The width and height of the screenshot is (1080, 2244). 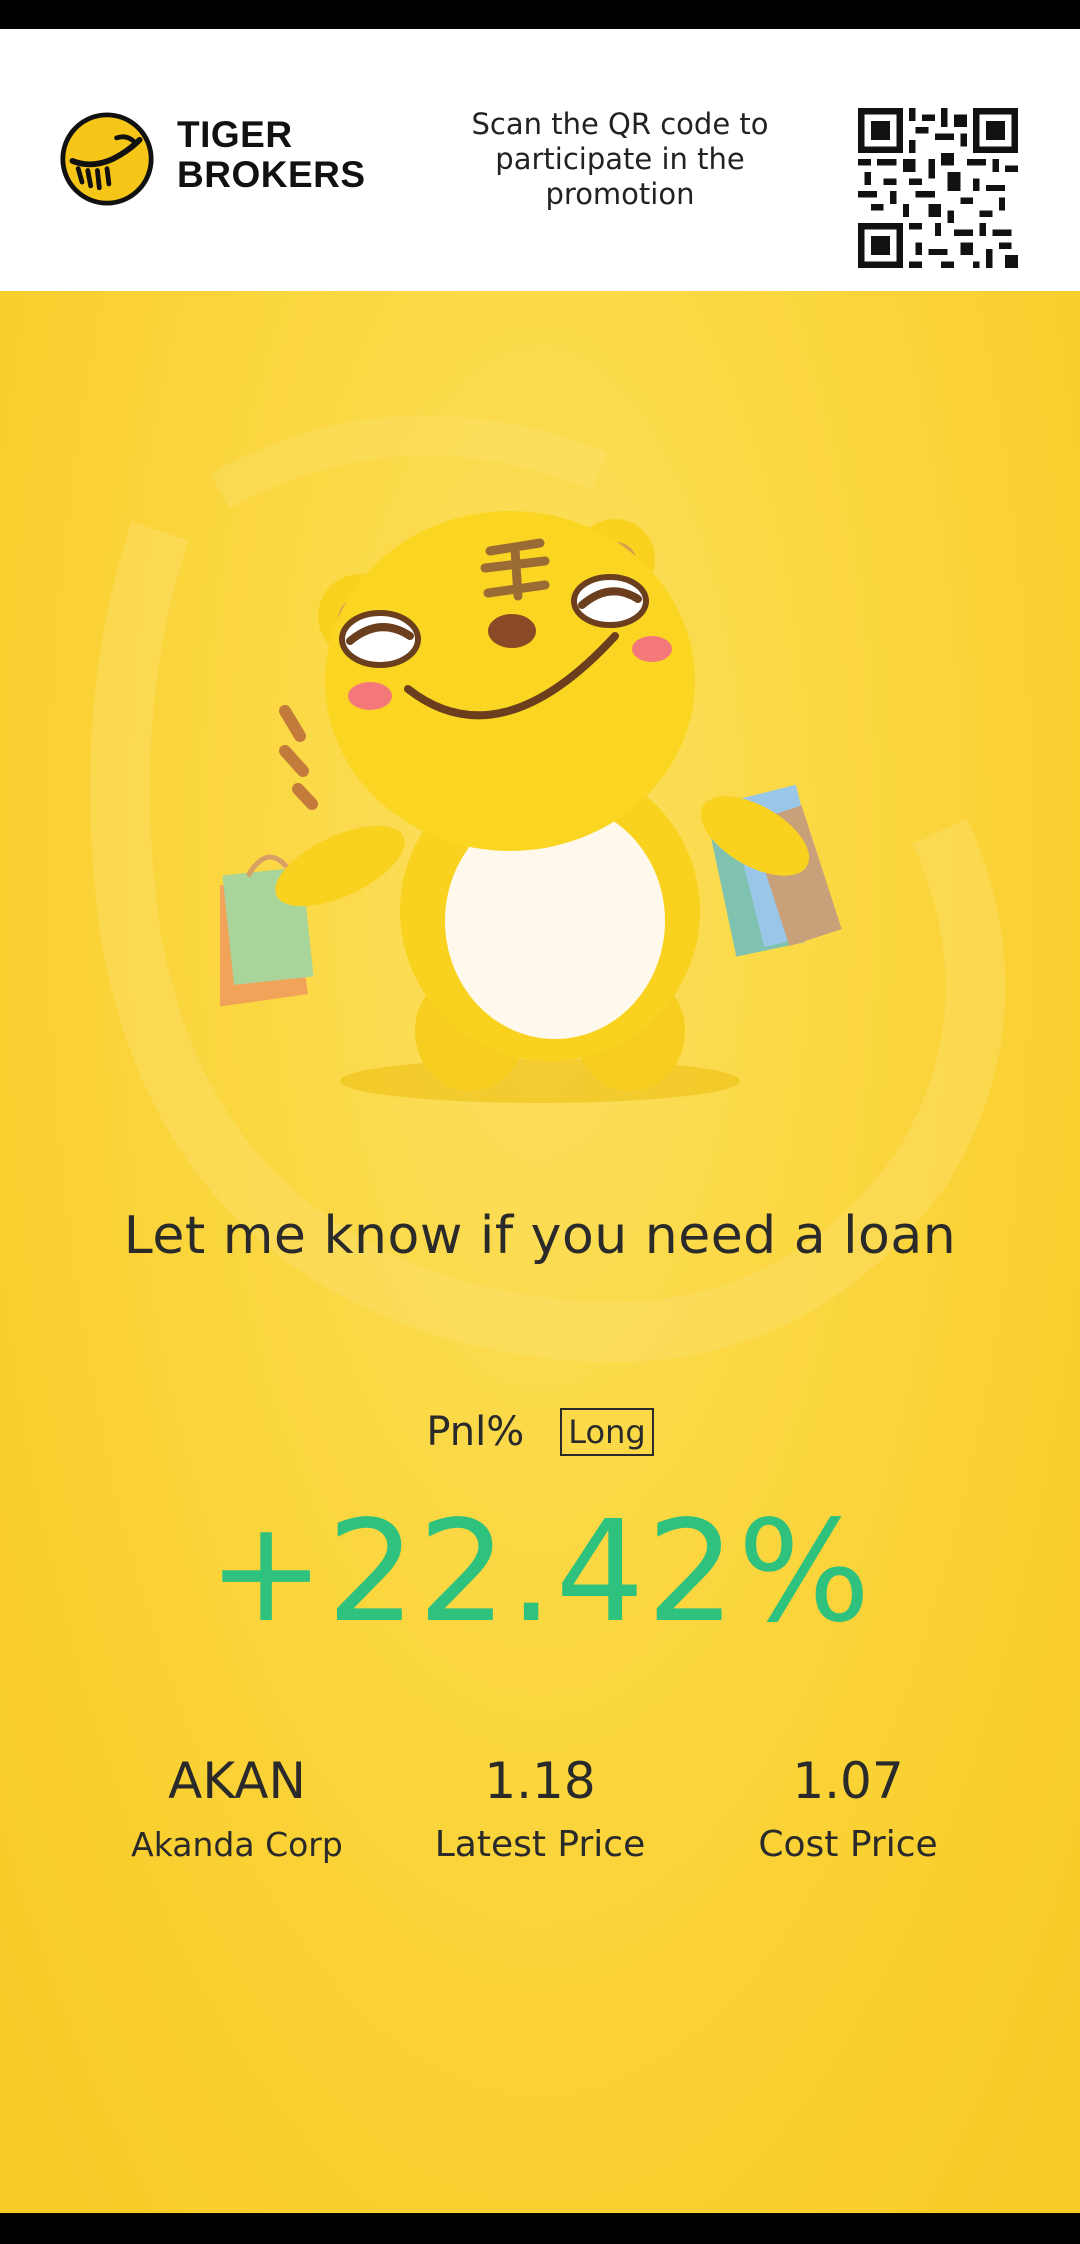 What do you see at coordinates (237, 1781) in the screenshot?
I see `ticker-symbol: AKAN` at bounding box center [237, 1781].